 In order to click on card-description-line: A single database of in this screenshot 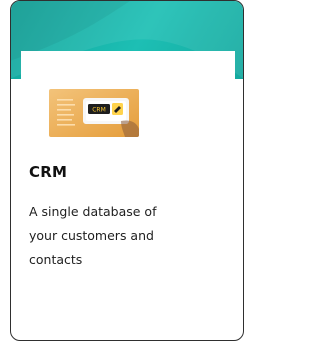, I will do `click(93, 211)`.